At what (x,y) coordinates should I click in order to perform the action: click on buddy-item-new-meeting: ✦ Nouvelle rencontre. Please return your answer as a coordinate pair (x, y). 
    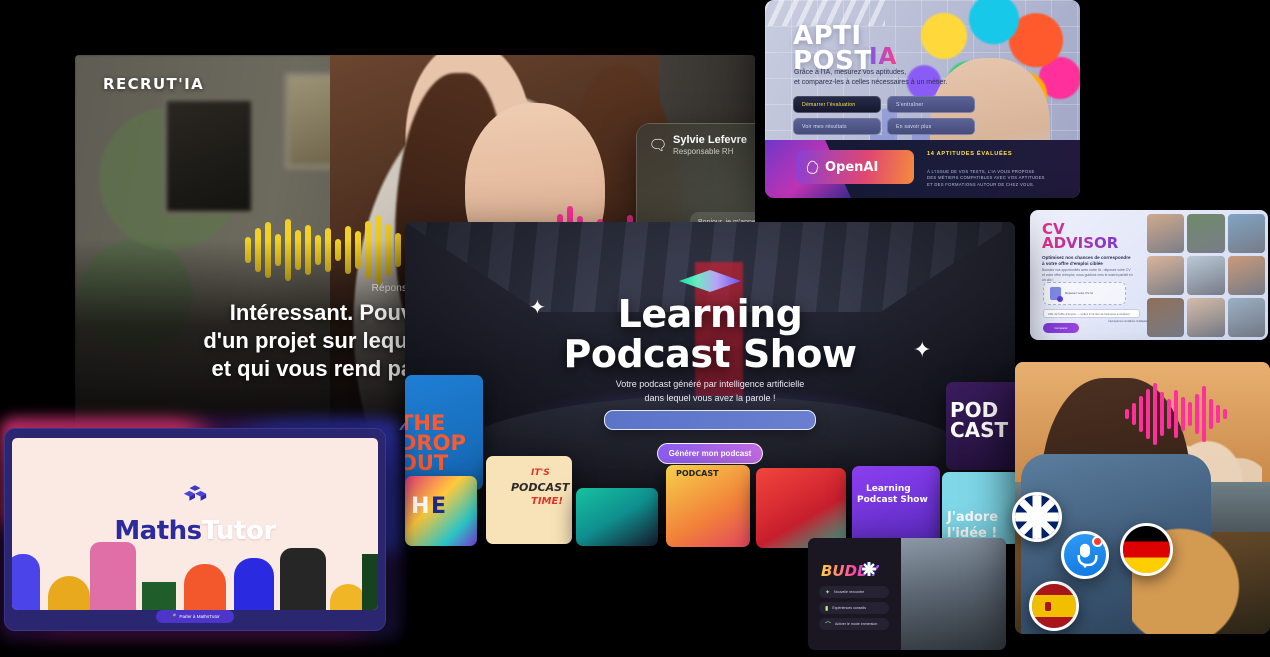
    Looking at the image, I should click on (854, 592).